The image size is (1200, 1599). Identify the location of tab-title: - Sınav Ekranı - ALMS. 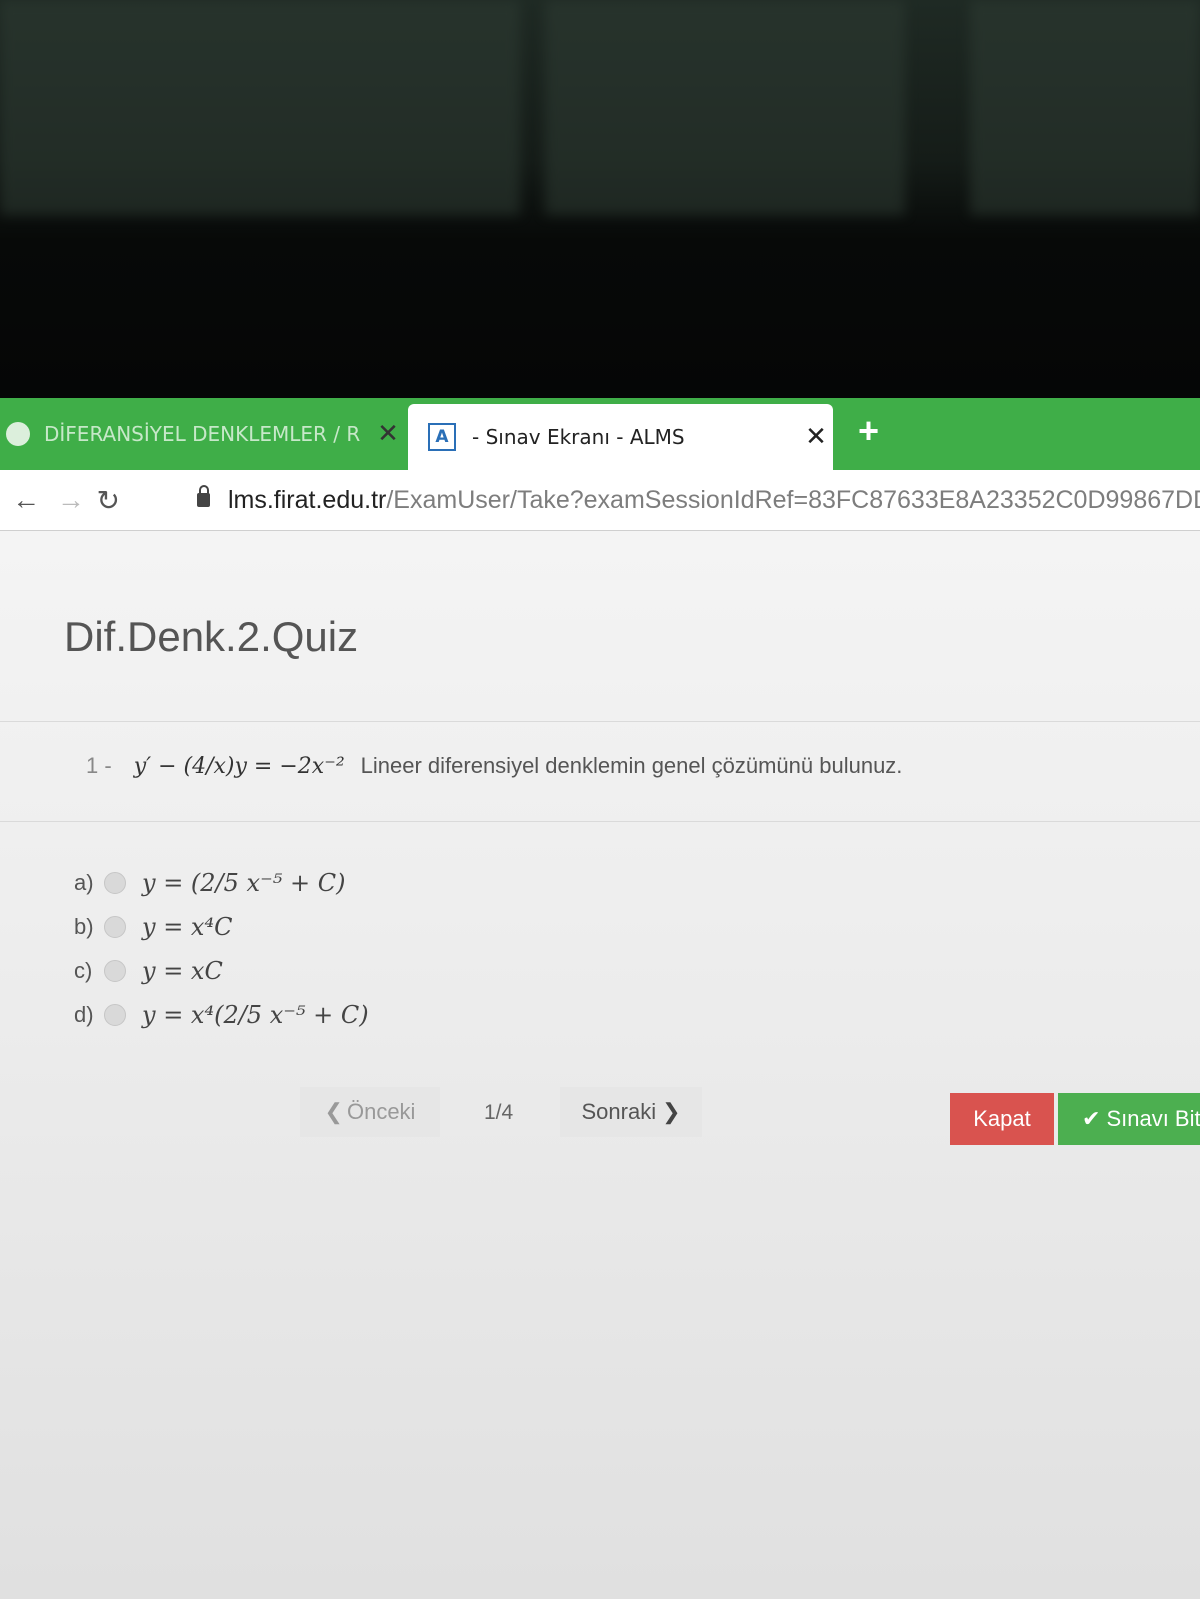
(578, 437).